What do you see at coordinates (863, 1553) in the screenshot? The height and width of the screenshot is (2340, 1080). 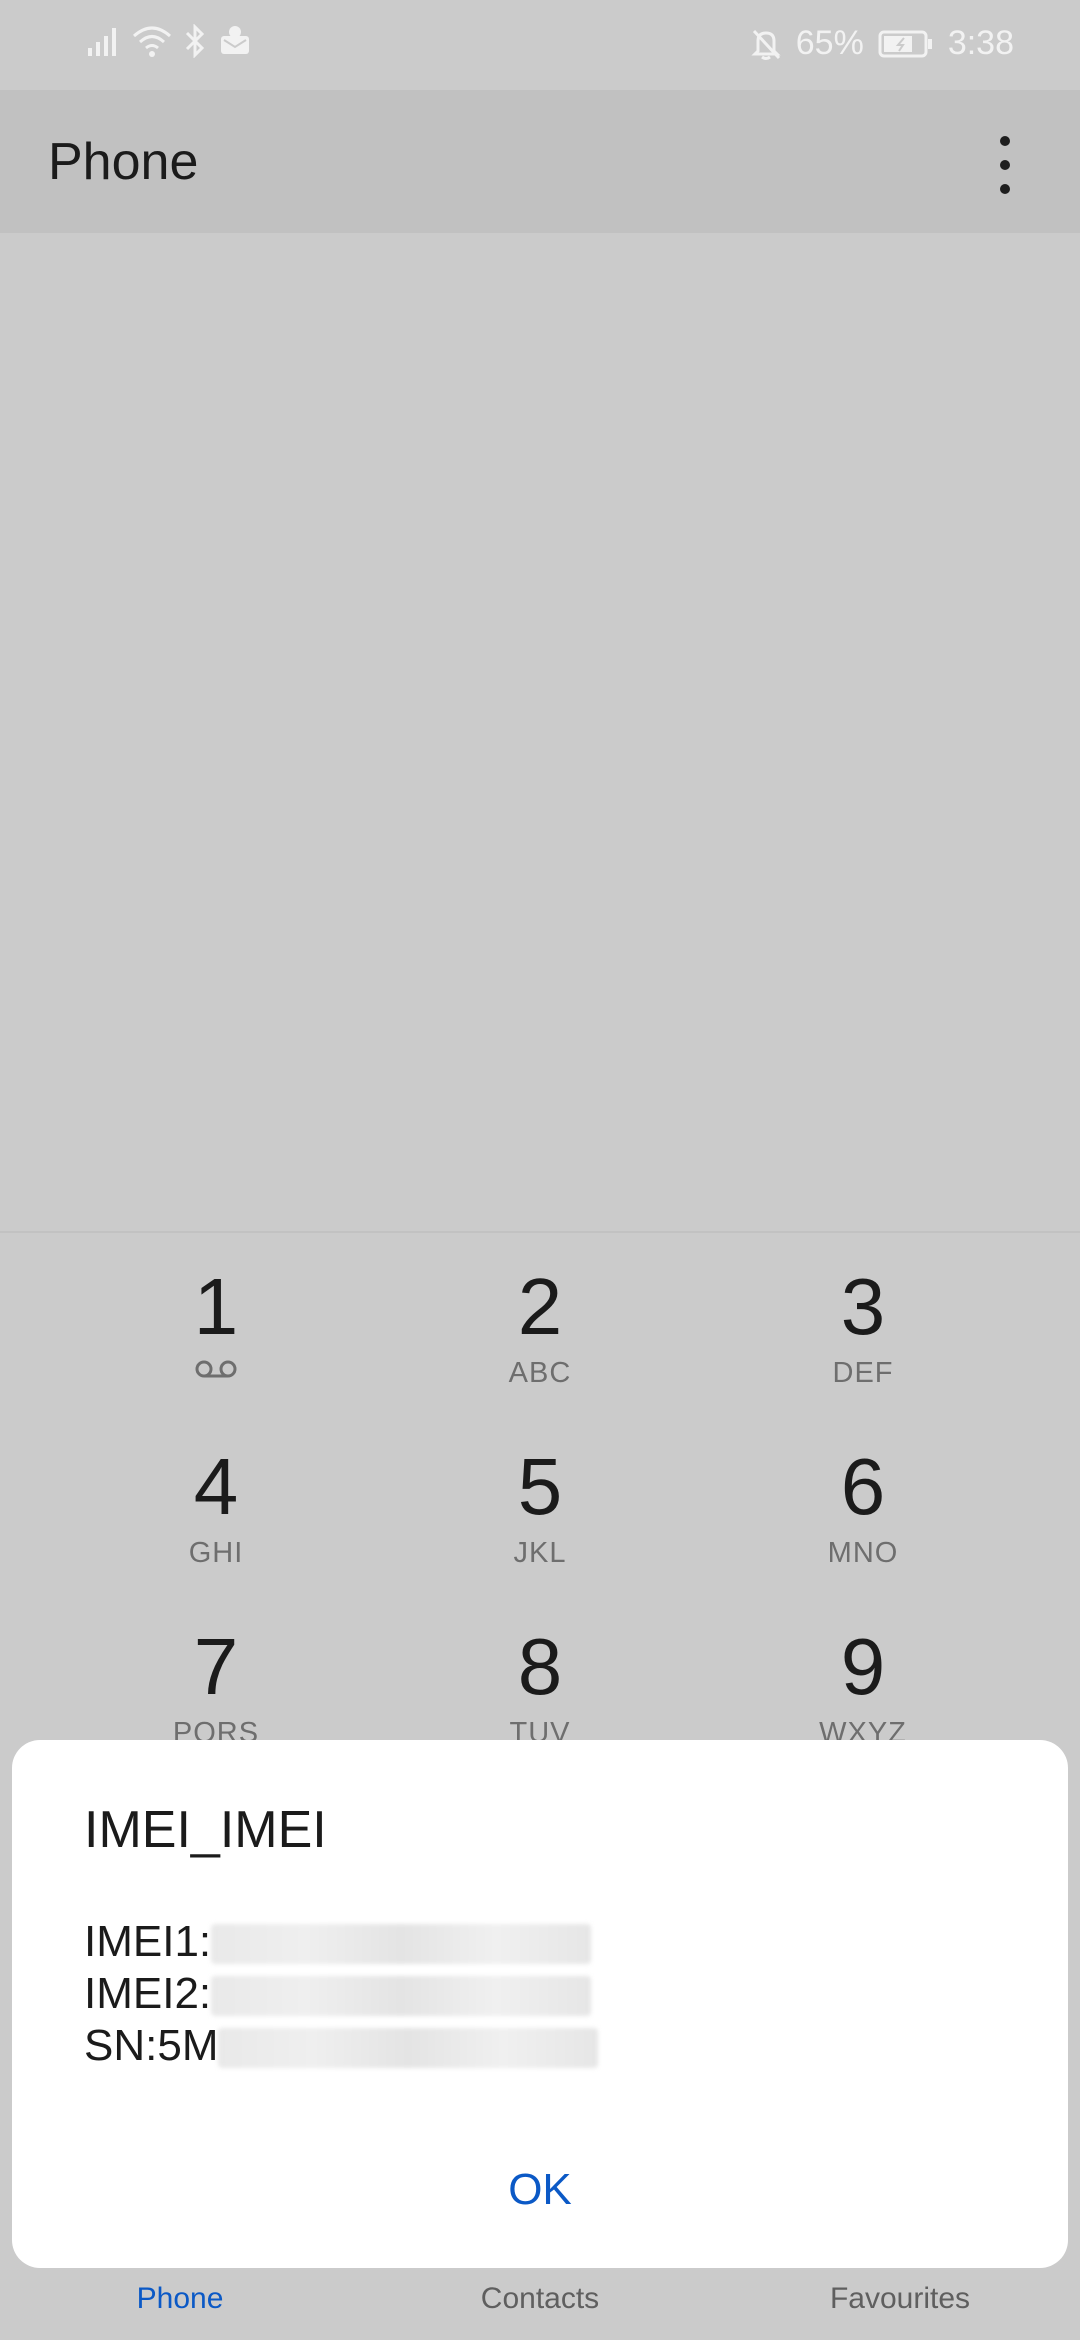 I see `key-letters: MNO` at bounding box center [863, 1553].